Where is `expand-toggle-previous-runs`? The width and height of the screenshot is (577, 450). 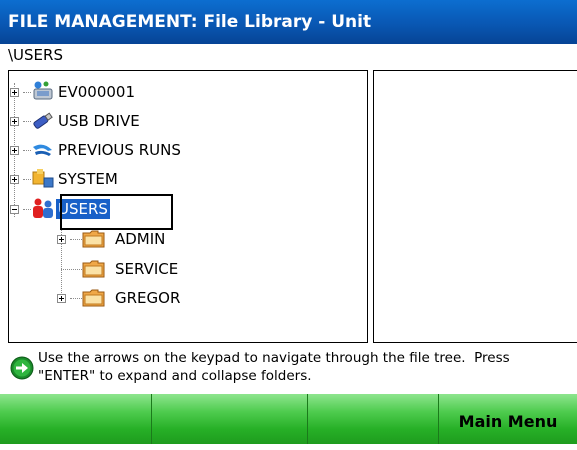
expand-toggle-previous-runs is located at coordinates (14, 150).